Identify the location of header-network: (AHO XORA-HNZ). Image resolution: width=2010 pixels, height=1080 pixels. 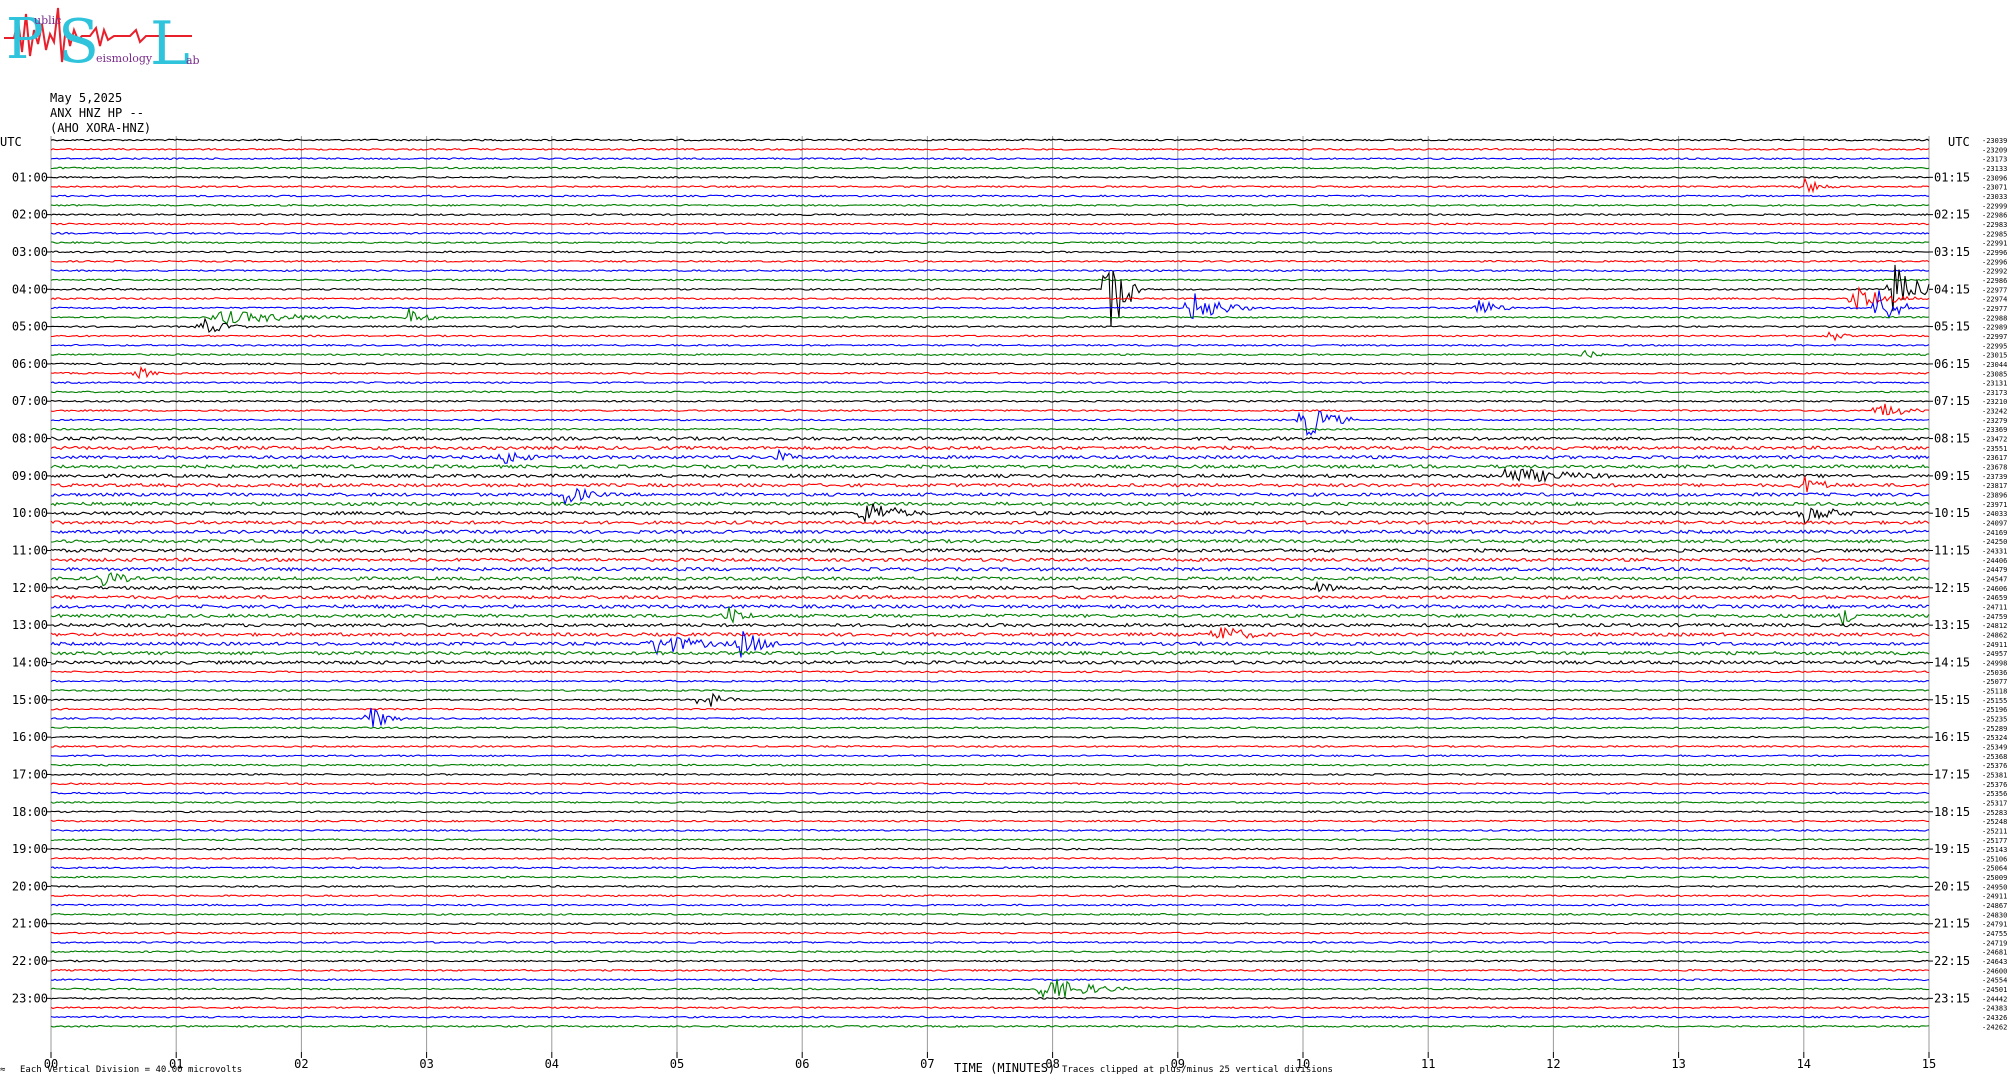
(100, 128).